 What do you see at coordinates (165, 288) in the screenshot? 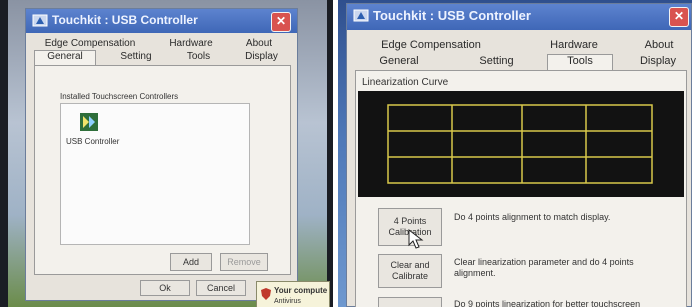
I see `ok-button: Ok` at bounding box center [165, 288].